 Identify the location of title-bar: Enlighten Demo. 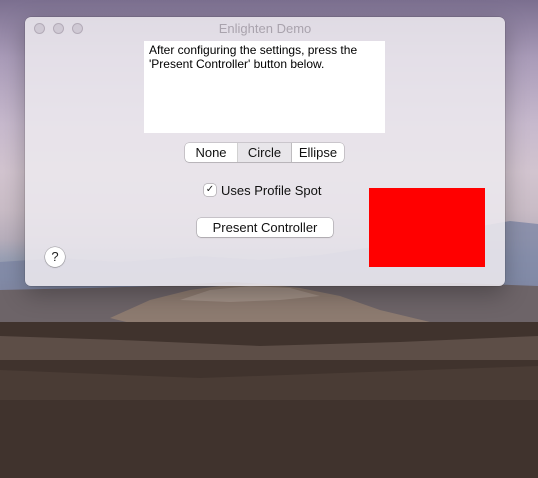
(265, 28).